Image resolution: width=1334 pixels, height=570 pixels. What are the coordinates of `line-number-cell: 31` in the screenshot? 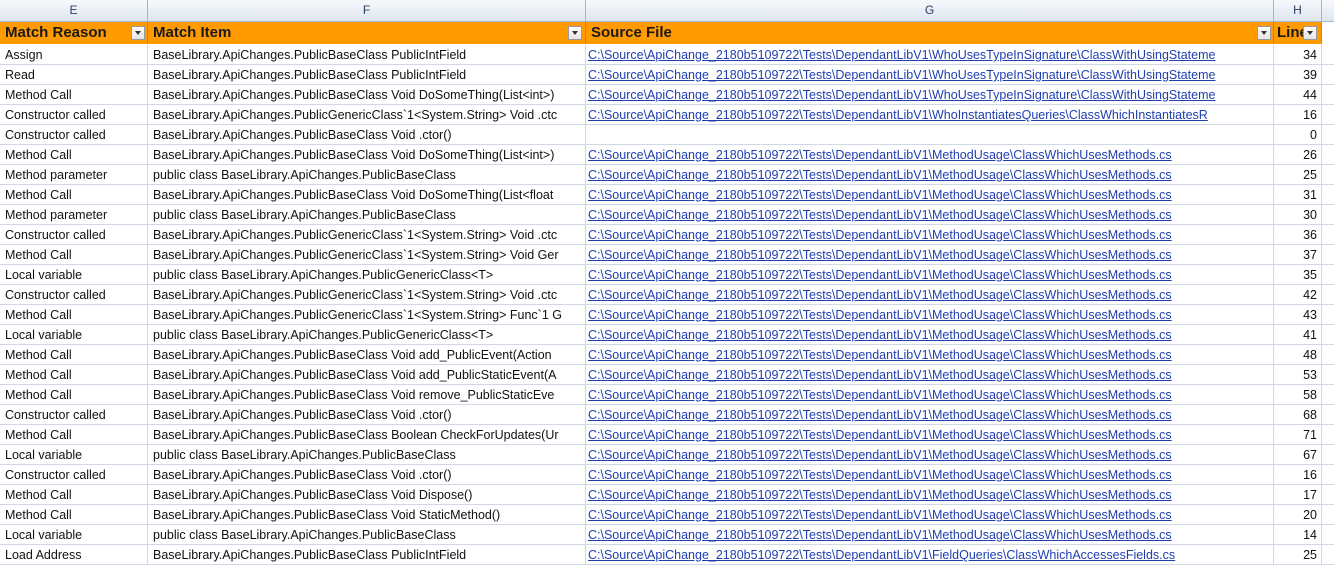 It's located at (1298, 195).